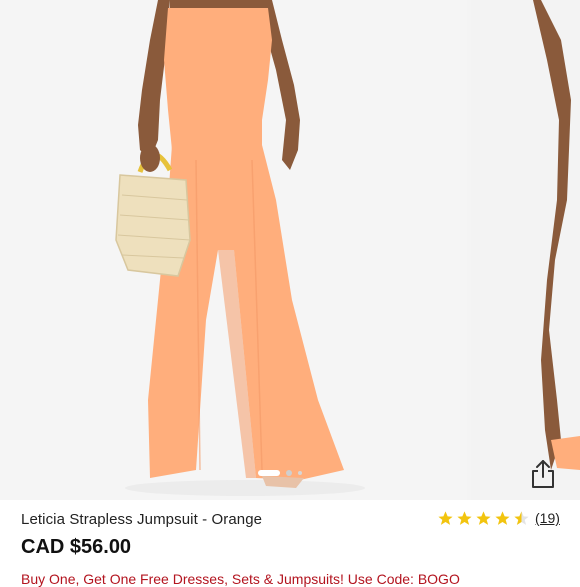 Image resolution: width=580 pixels, height=587 pixels. What do you see at coordinates (142, 519) in the screenshot?
I see `product-title: Leticia Strapless Jumpsuit - Orange` at bounding box center [142, 519].